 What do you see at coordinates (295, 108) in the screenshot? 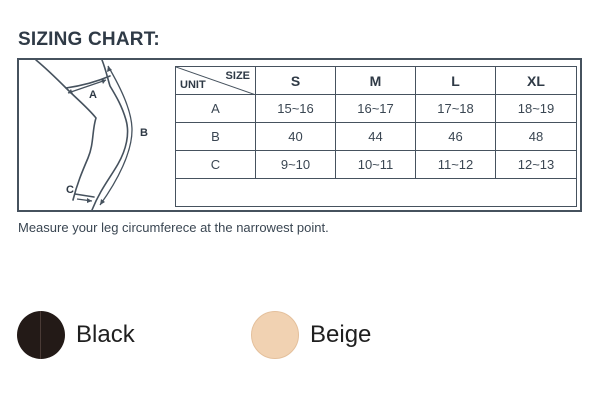
I see `table-cell: 15~16` at bounding box center [295, 108].